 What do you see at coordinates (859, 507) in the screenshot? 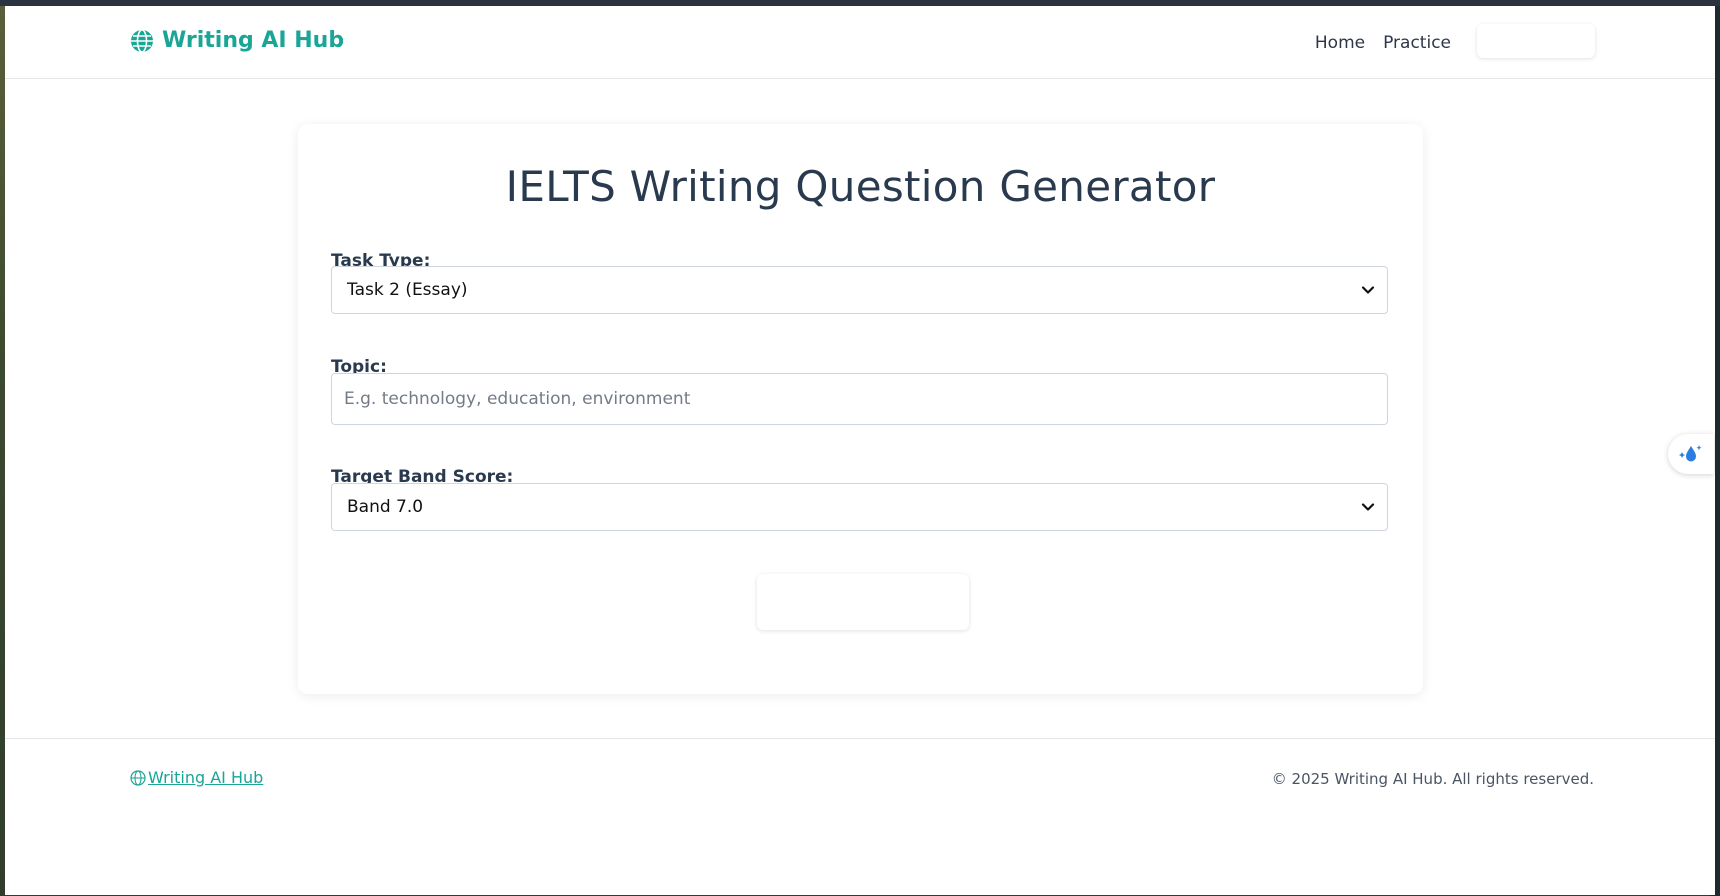
I see `band-score-select: Band 7.0` at bounding box center [859, 507].